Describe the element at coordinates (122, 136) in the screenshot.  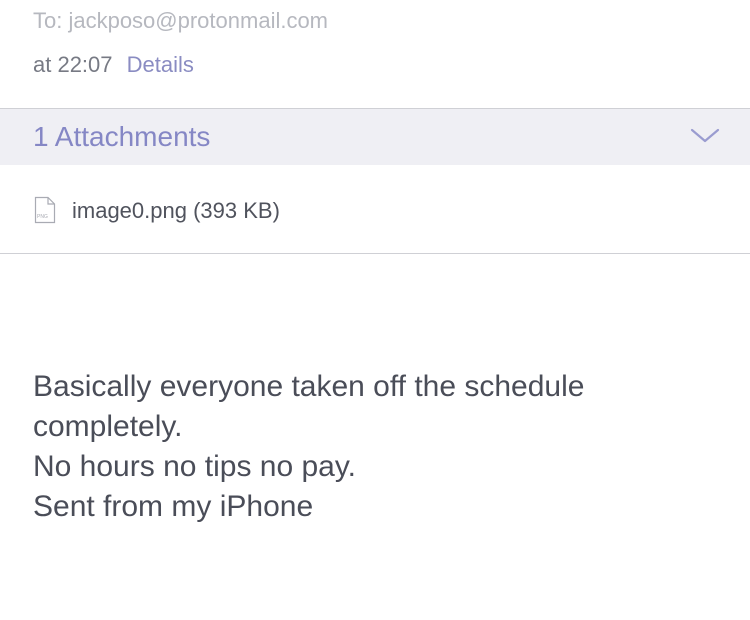
I see `attachments-title: 1 Attachments` at that location.